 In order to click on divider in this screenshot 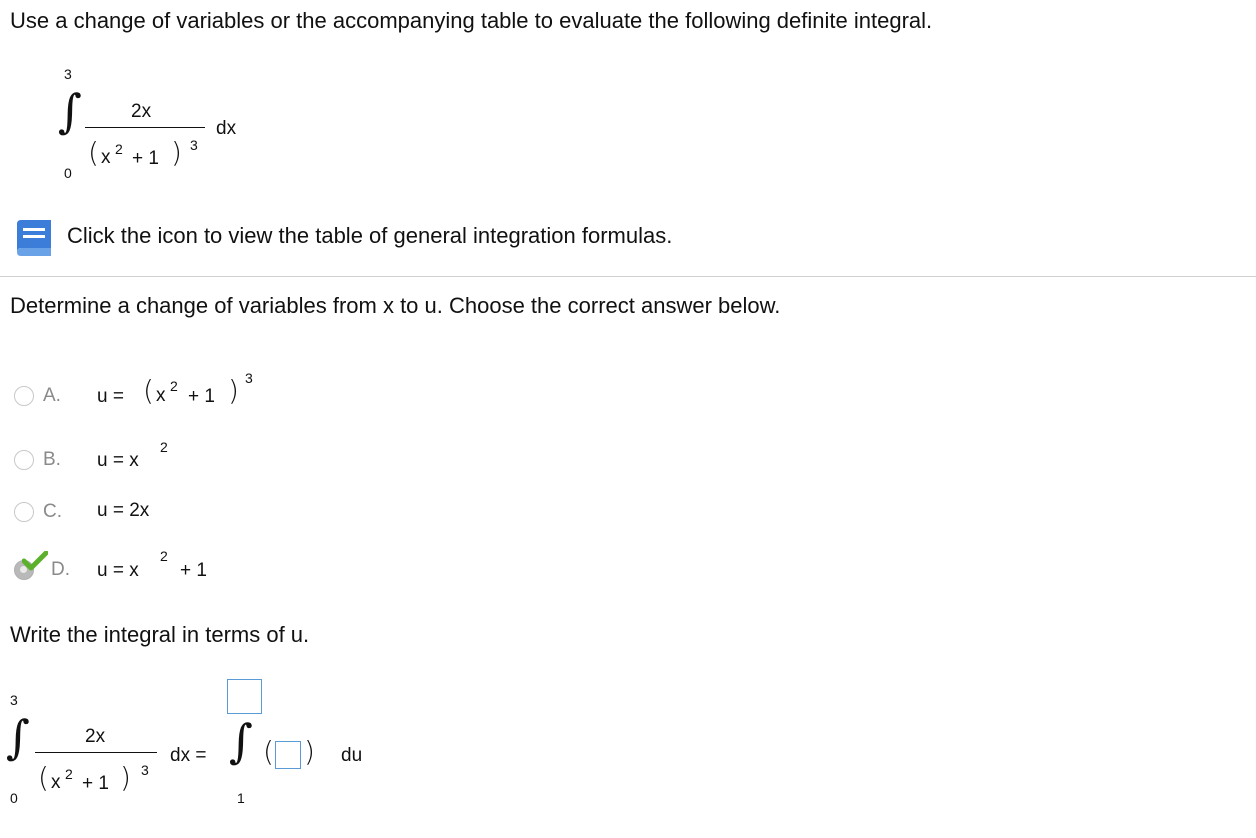, I will do `click(628, 276)`.